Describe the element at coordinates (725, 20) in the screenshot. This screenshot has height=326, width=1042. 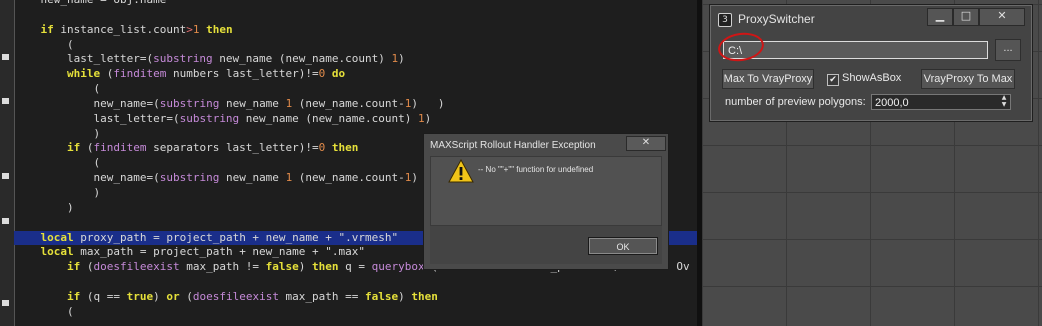
I see `3ds-max-icon: 3` at that location.